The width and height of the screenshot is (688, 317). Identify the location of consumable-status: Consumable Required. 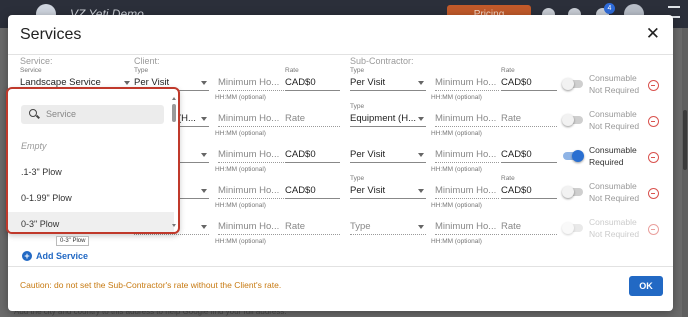
(613, 156).